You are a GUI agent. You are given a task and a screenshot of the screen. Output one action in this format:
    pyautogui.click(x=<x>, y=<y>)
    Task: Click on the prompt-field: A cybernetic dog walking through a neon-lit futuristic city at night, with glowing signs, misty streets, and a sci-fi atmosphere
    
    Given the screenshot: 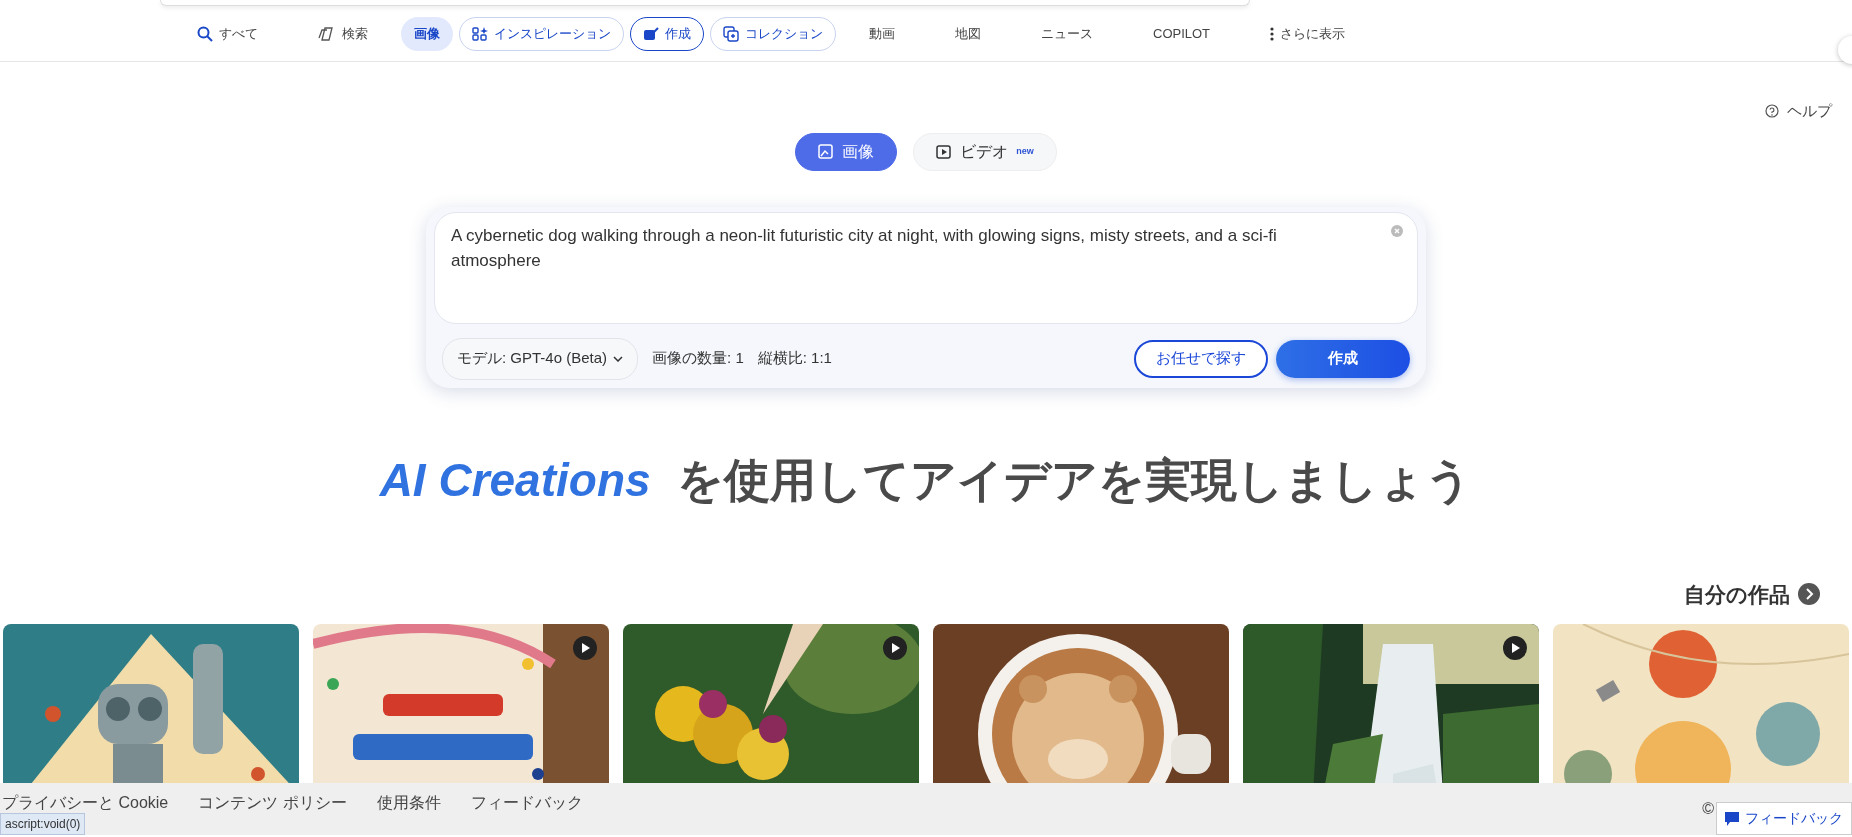 What is the action you would take?
    pyautogui.click(x=926, y=267)
    